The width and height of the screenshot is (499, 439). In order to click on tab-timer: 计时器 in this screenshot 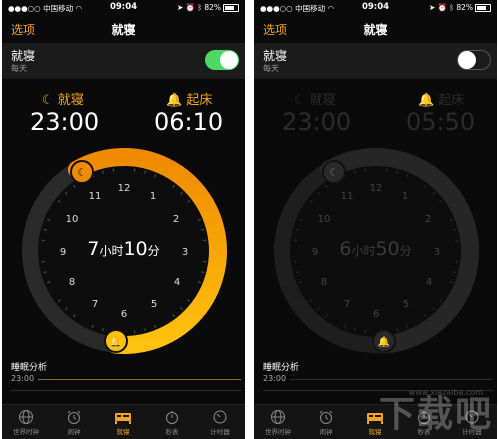, I will do `click(220, 422)`.